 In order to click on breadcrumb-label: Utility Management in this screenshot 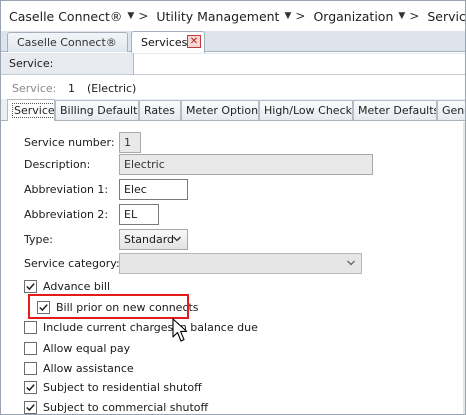, I will do `click(218, 16)`.